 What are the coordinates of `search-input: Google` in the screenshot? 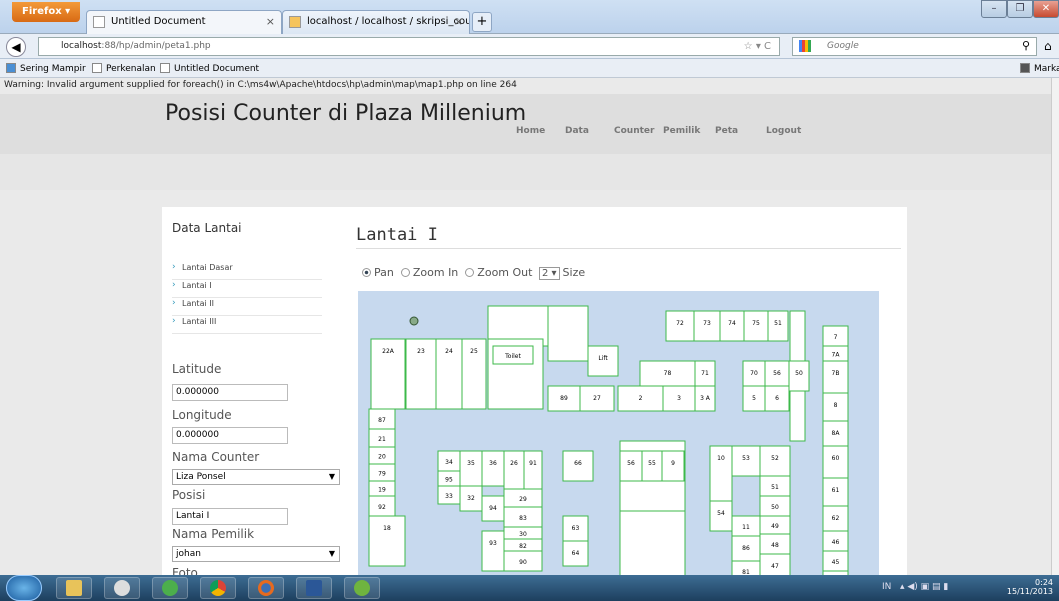 It's located at (914, 46).